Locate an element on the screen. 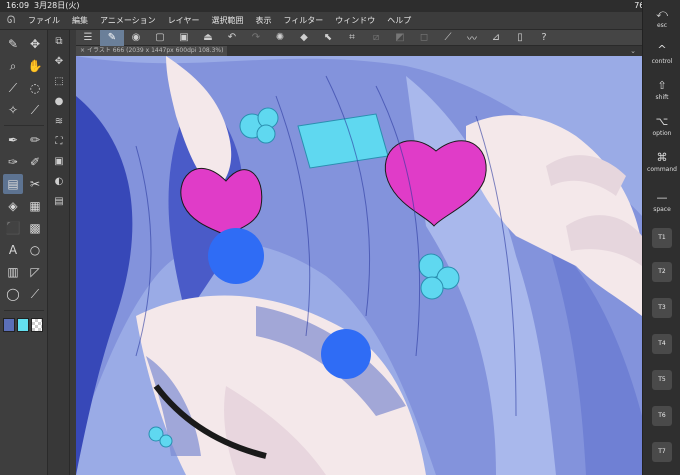 The image size is (680, 475). status-time: 16:09 is located at coordinates (18, 5).